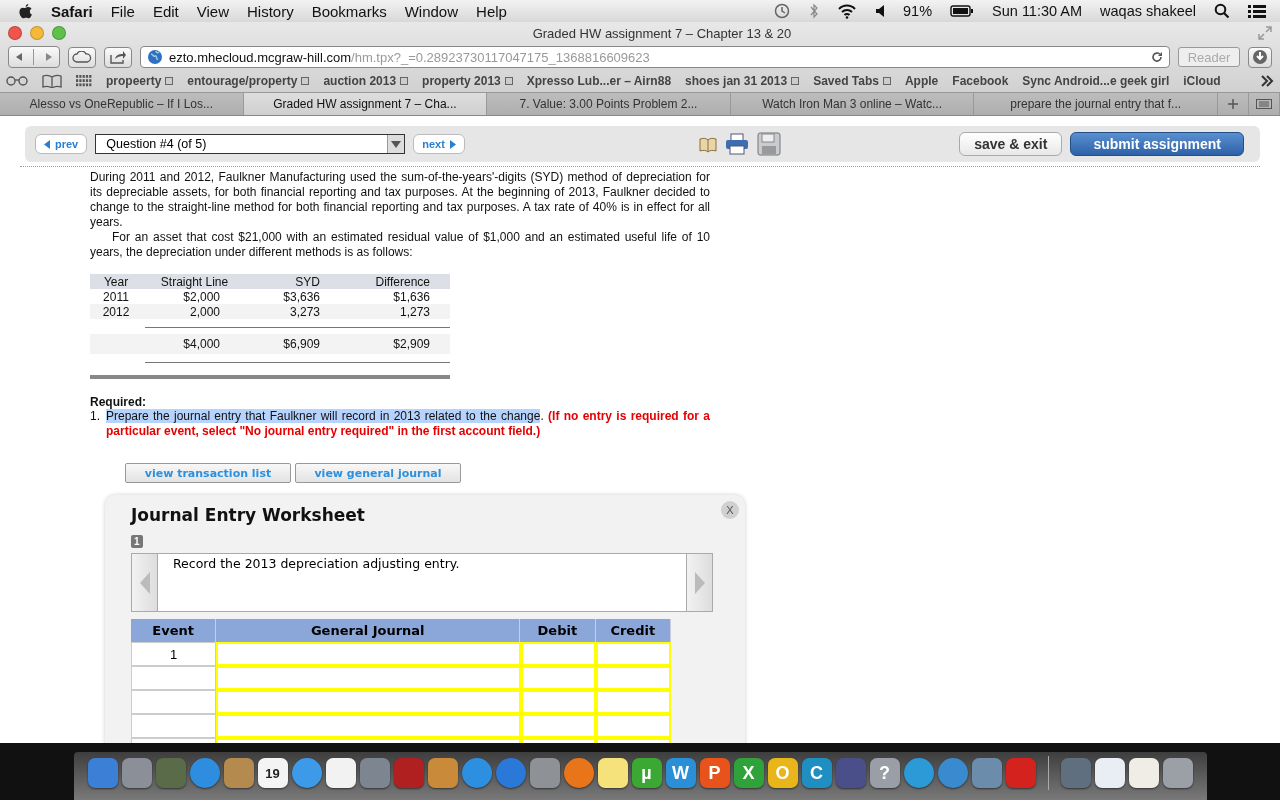  Describe the element at coordinates (1267, 81) in the screenshot. I see `chevron-icon` at that location.